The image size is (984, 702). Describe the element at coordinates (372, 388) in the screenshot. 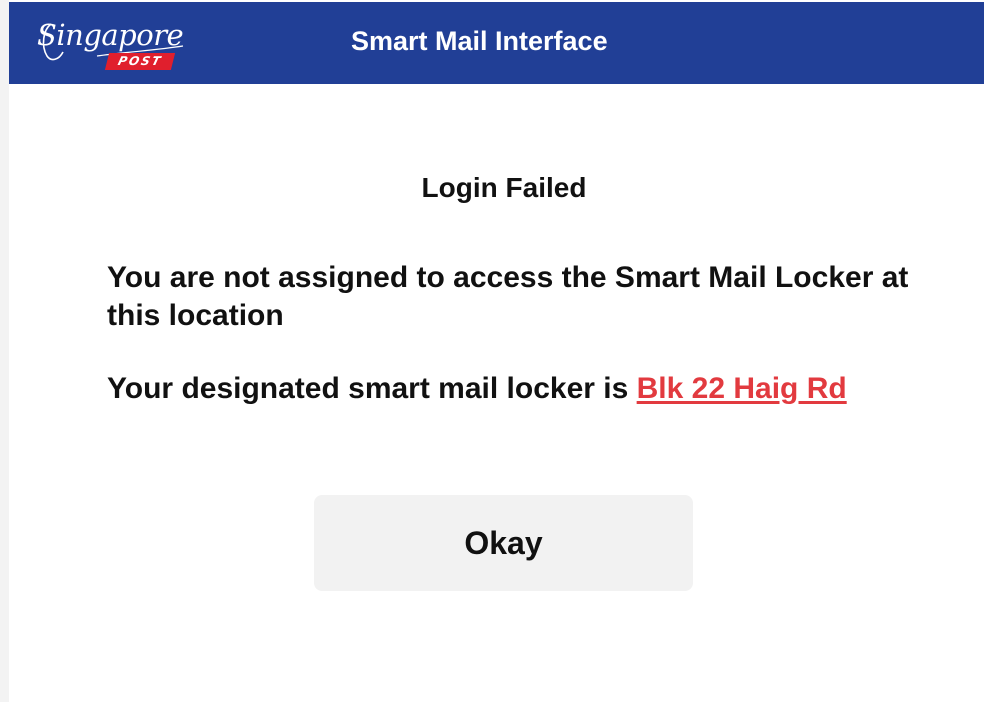

I see `designated-locker-prefix: Your designated smart mail locker is` at that location.